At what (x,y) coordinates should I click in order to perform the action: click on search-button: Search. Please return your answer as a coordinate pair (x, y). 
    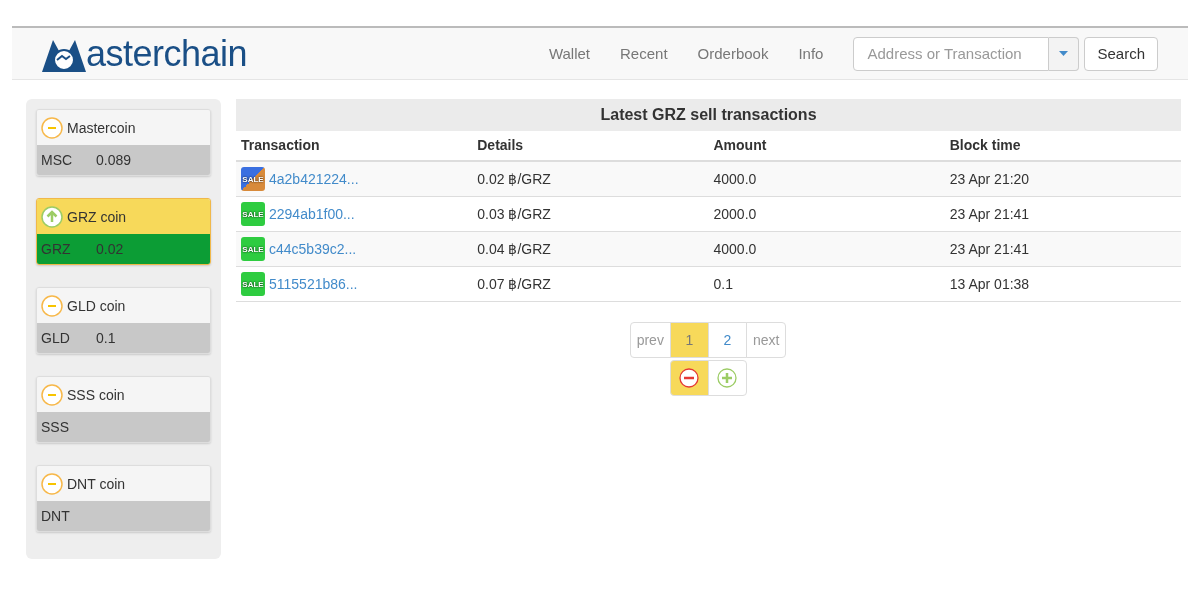
    Looking at the image, I should click on (1121, 53).